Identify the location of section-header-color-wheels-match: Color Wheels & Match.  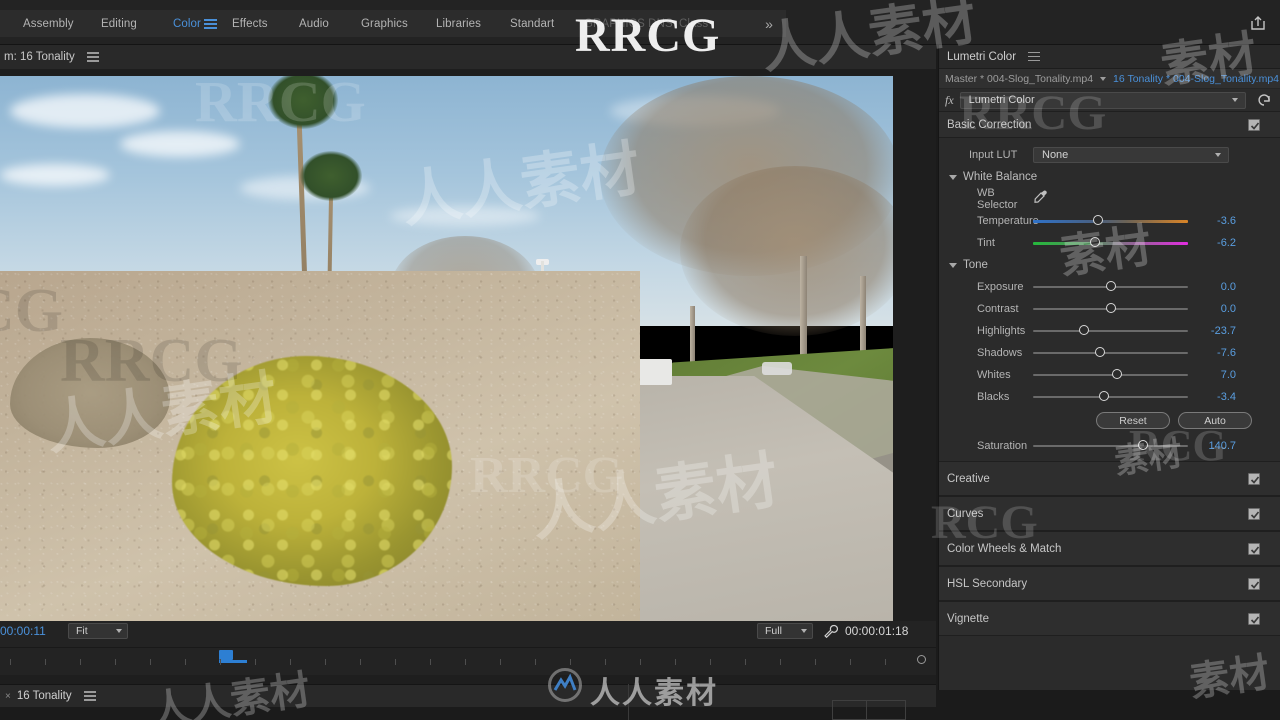
(1109, 548).